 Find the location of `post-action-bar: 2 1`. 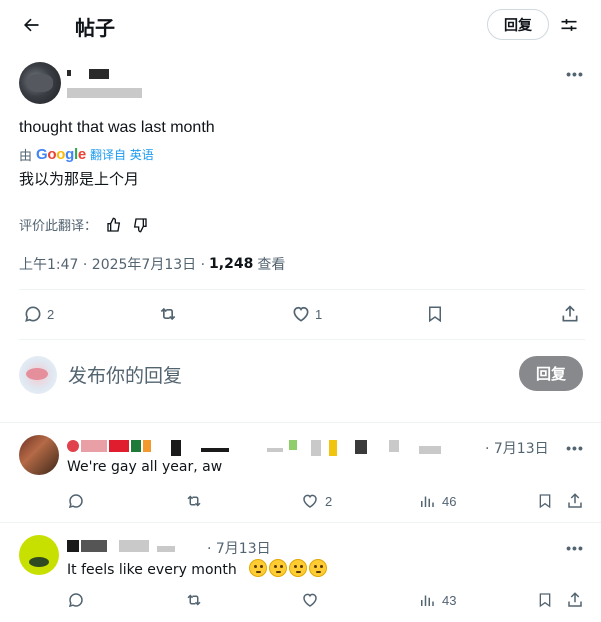

post-action-bar: 2 1 is located at coordinates (302, 314).